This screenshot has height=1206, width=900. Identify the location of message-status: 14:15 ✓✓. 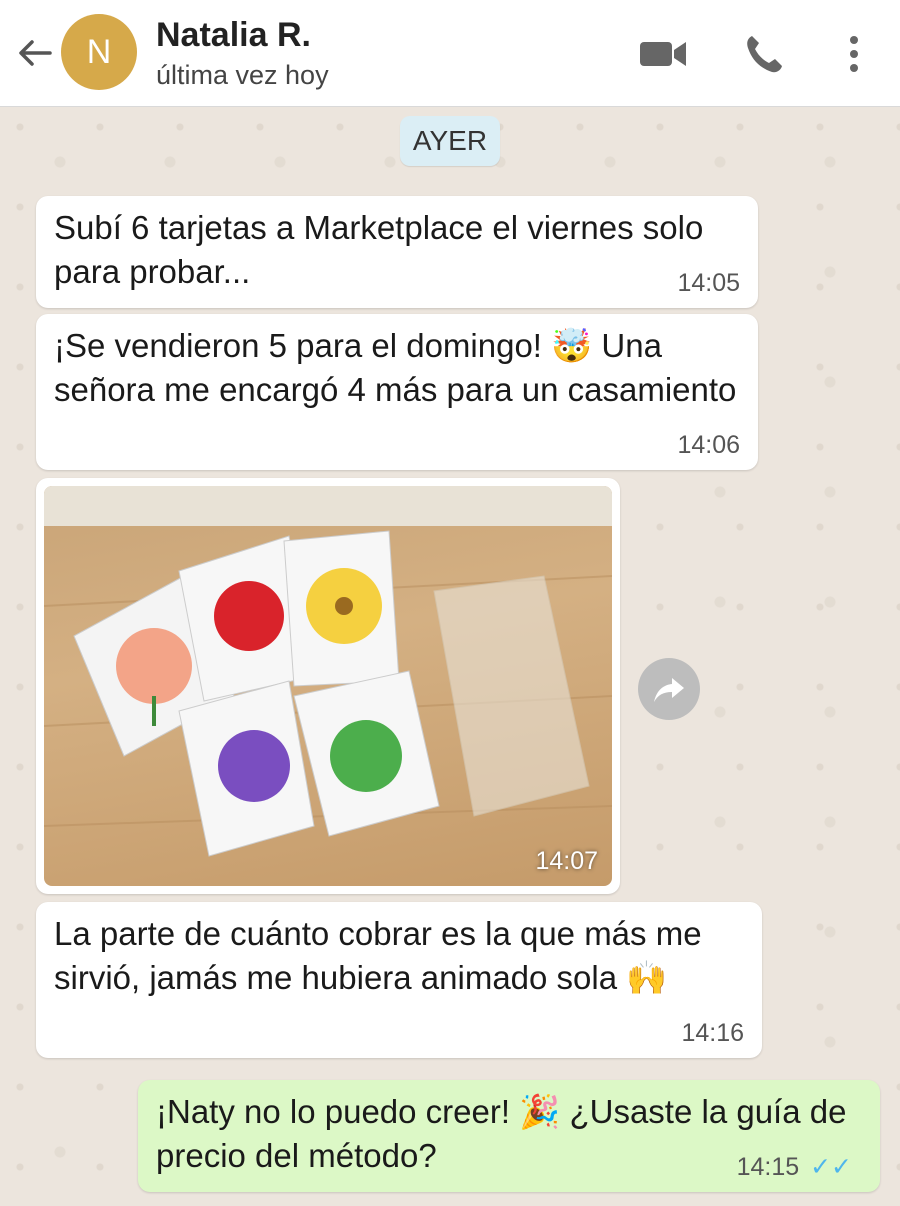
(794, 1167).